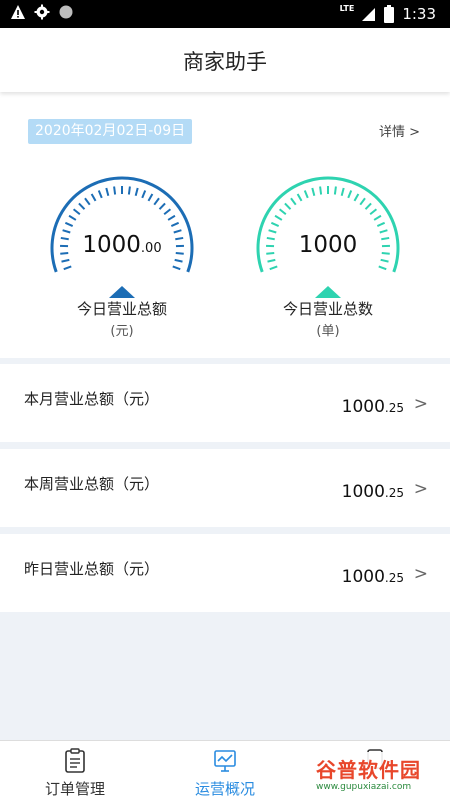 The image size is (450, 800). I want to click on revenue-gauge: 1000.00, so click(122, 237).